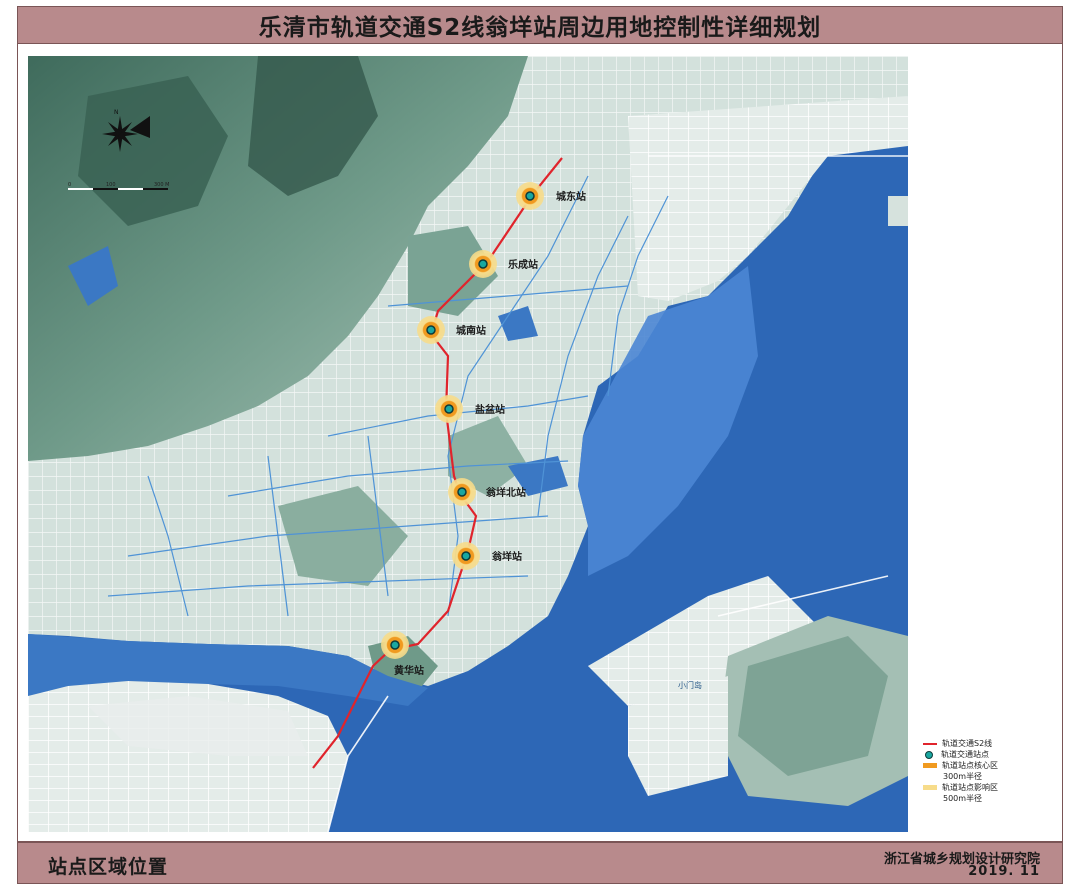 The image size is (1080, 890). What do you see at coordinates (116, 112) in the screenshot?
I see `north-label: N` at bounding box center [116, 112].